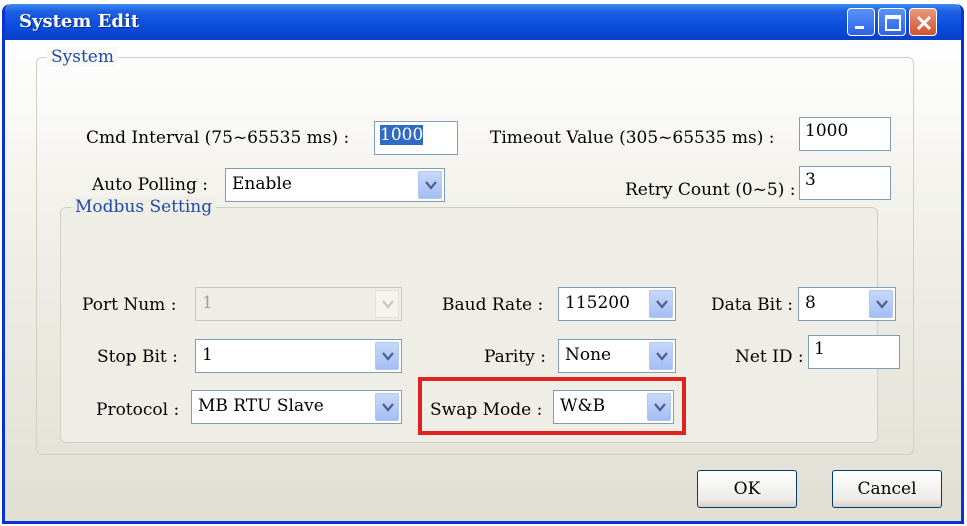 This screenshot has height=526, width=967. I want to click on stop-bit-select: 1, so click(298, 356).